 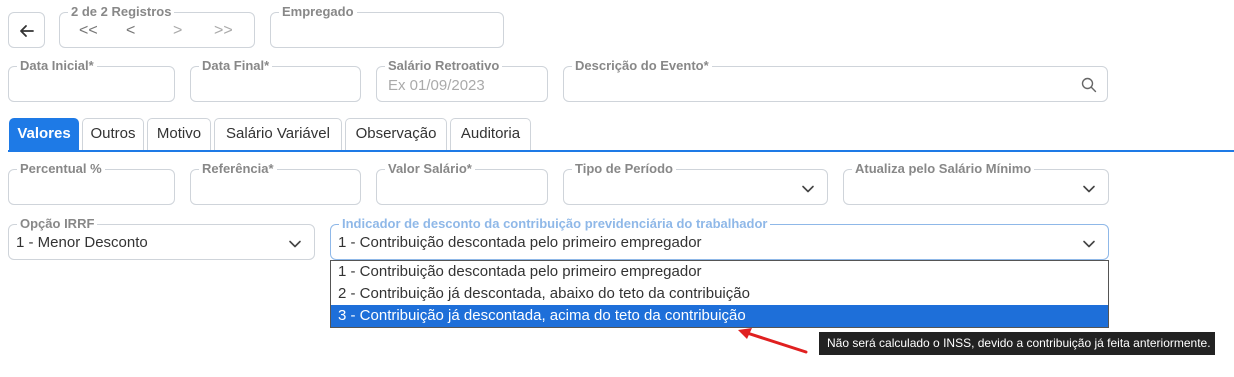 I want to click on percentage-label: Percentual %, so click(x=61, y=169).